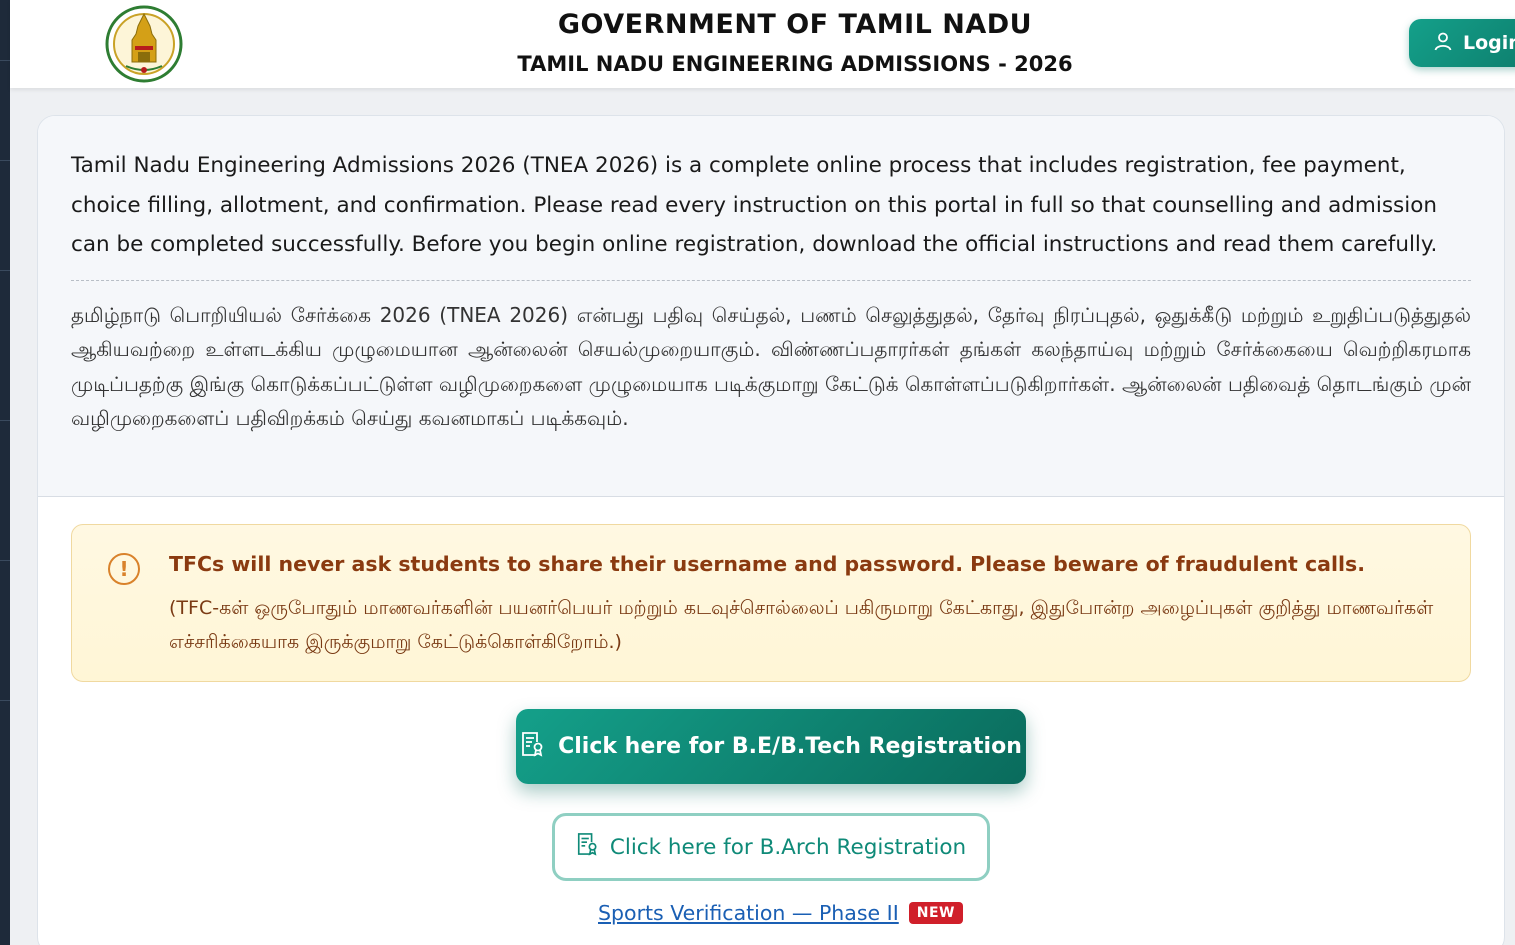  Describe the element at coordinates (144, 44) in the screenshot. I see `tamil-nadu-emblem-logo` at that location.